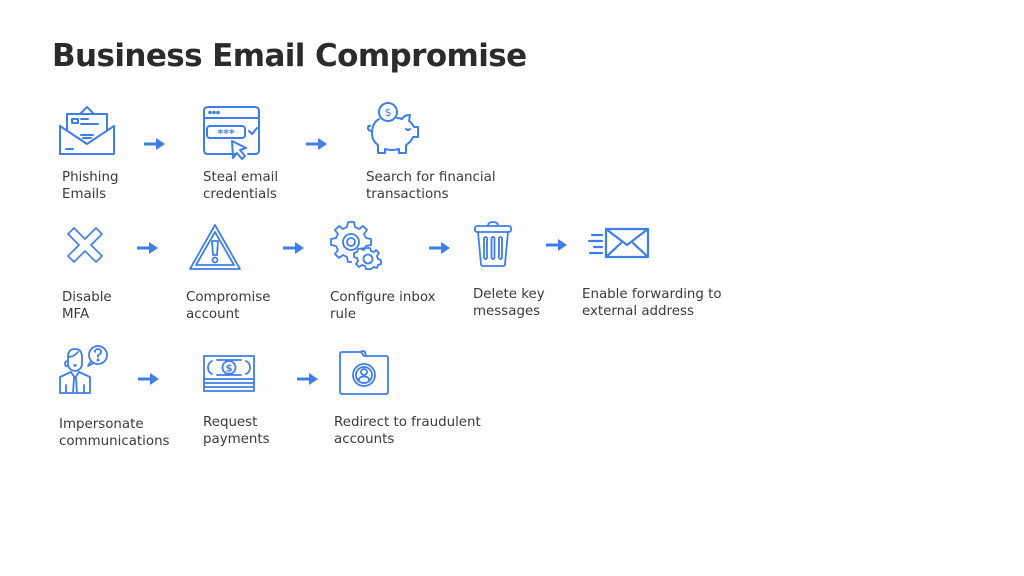 The height and width of the screenshot is (576, 1024). I want to click on step-label-disable-mfa: Disable MFA, so click(87, 306).